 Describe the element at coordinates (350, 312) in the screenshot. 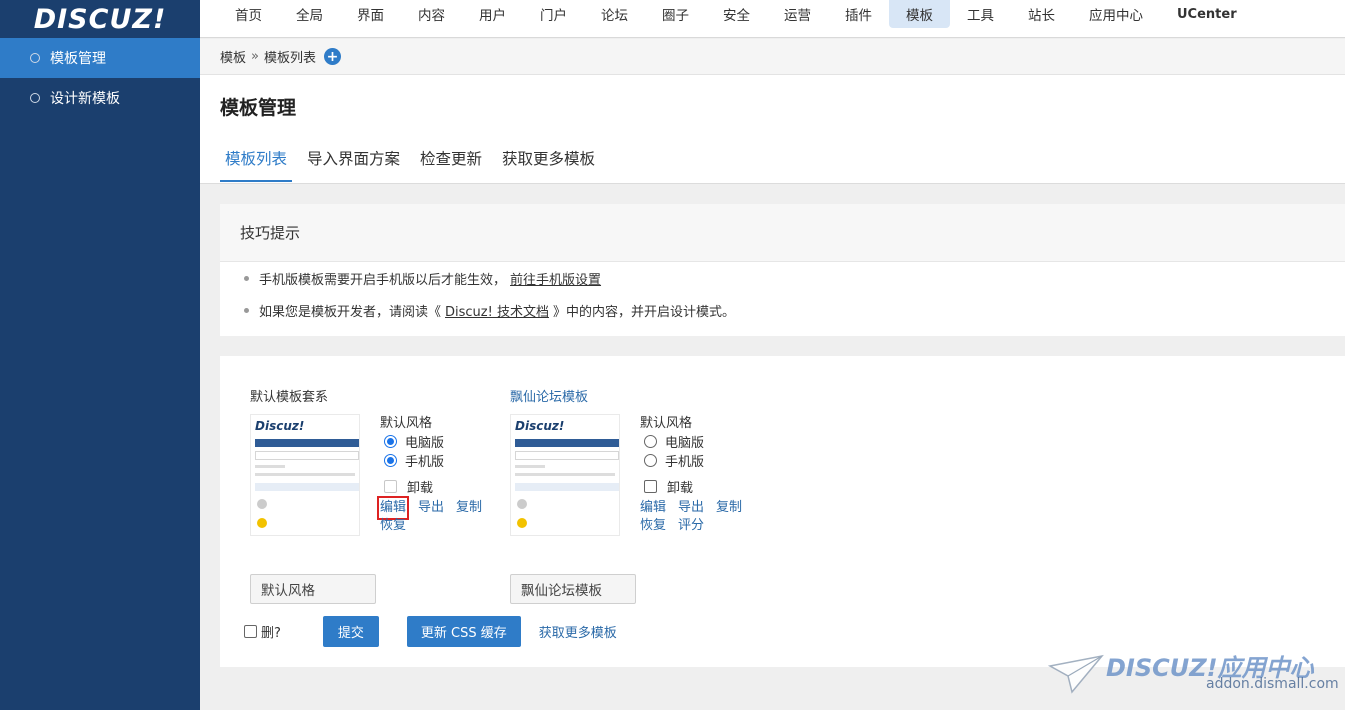

I see `tip-text: 如果您是模板开发者，请阅读《` at that location.